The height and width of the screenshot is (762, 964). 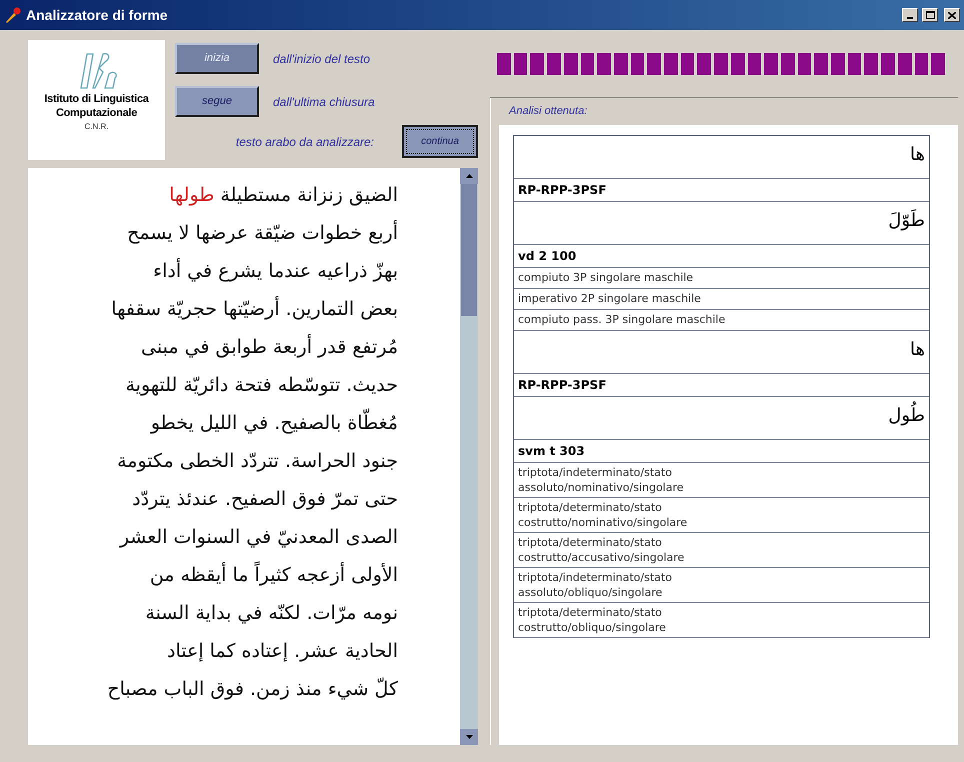 I want to click on text-line: الضيق زنزانة مستطيلة طولها, so click(x=283, y=195).